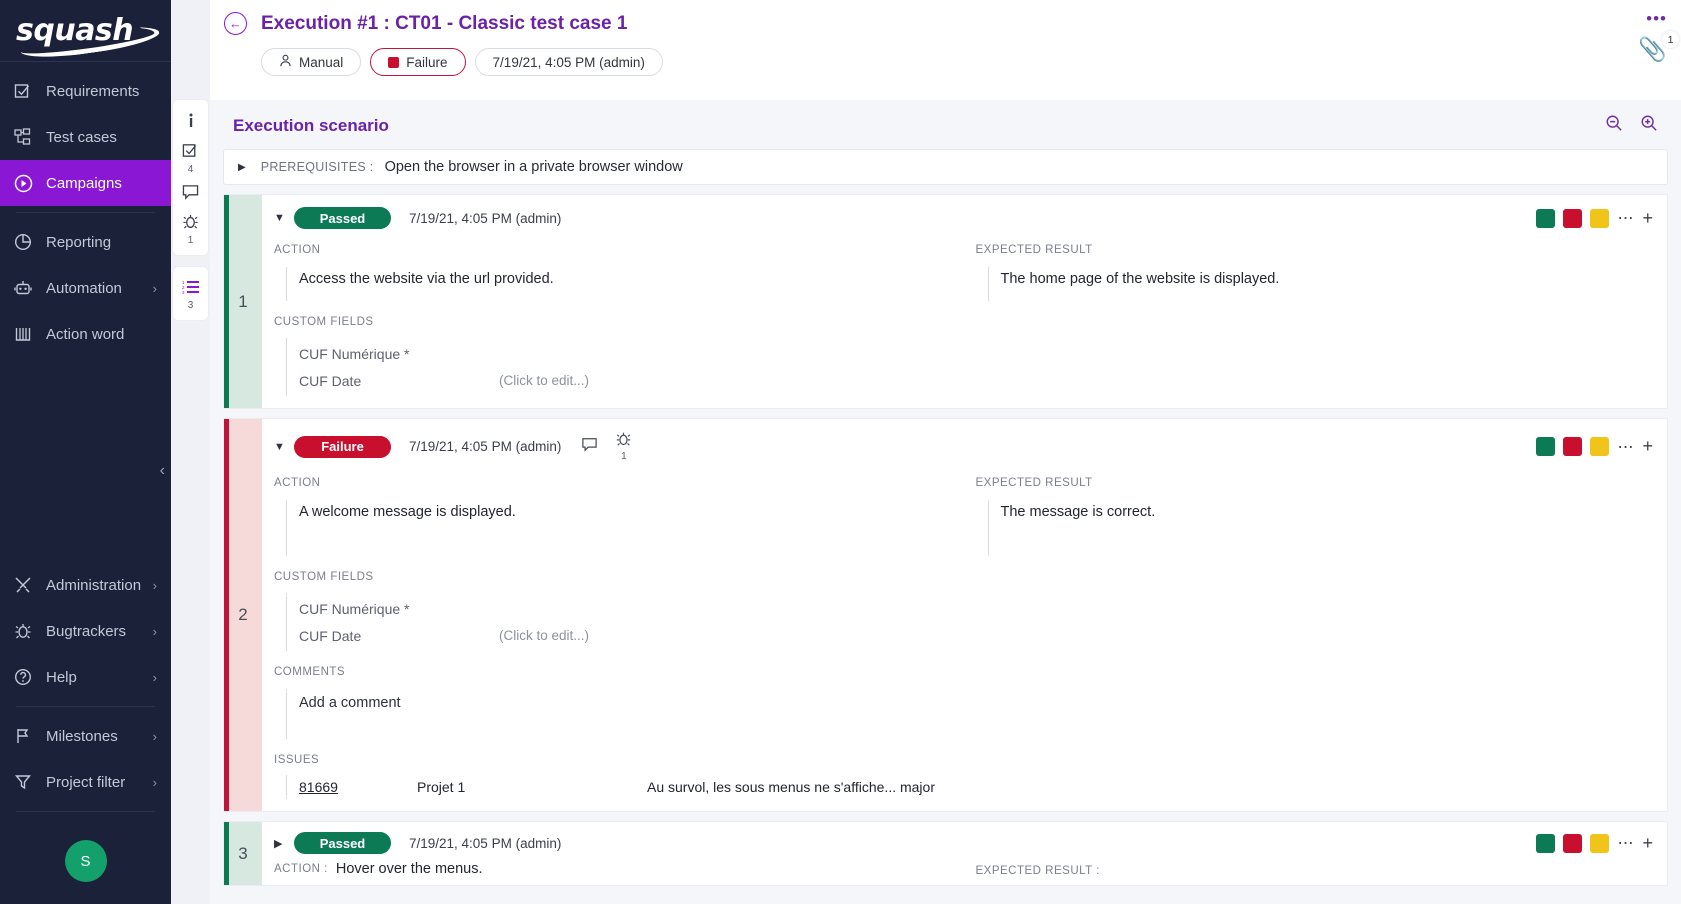  I want to click on step-status-pill: Failure, so click(342, 446).